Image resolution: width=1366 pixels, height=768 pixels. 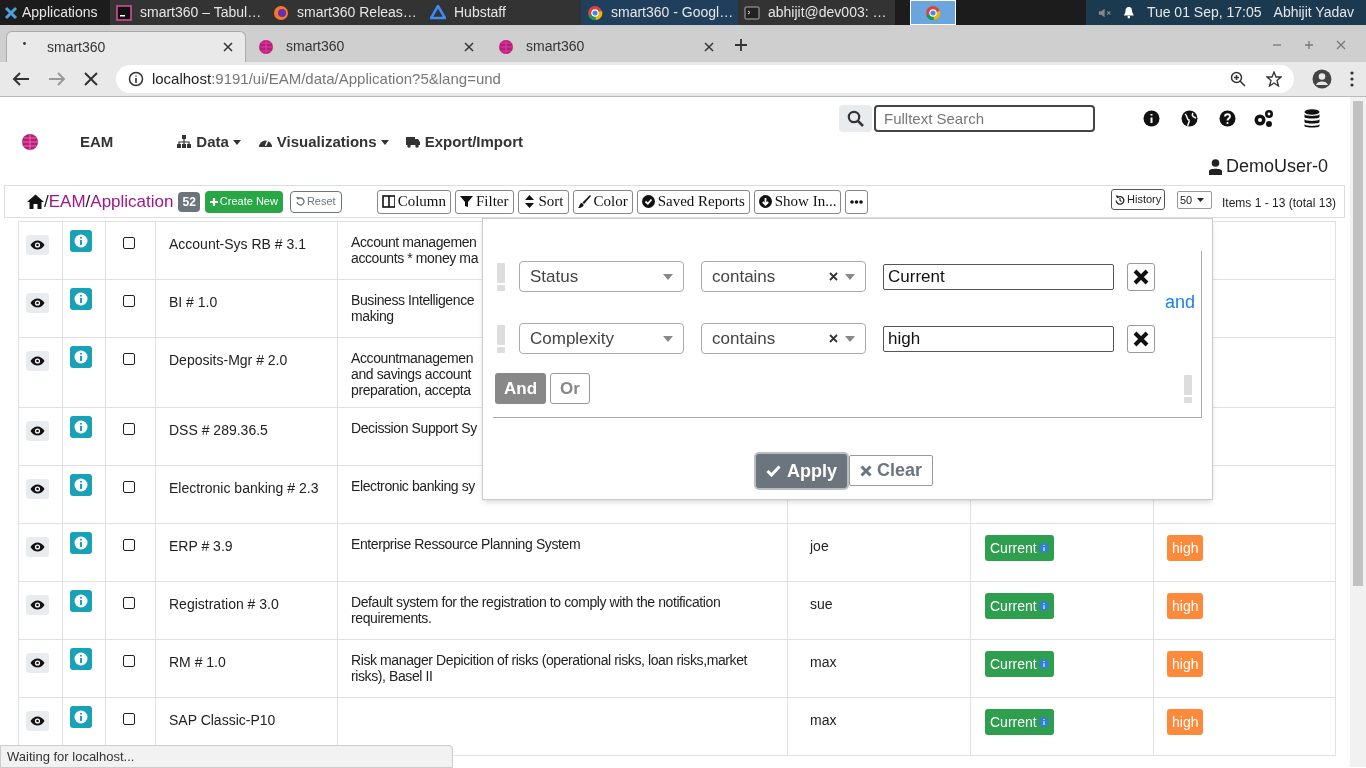 I want to click on field-select: Complexity, so click(x=601, y=338).